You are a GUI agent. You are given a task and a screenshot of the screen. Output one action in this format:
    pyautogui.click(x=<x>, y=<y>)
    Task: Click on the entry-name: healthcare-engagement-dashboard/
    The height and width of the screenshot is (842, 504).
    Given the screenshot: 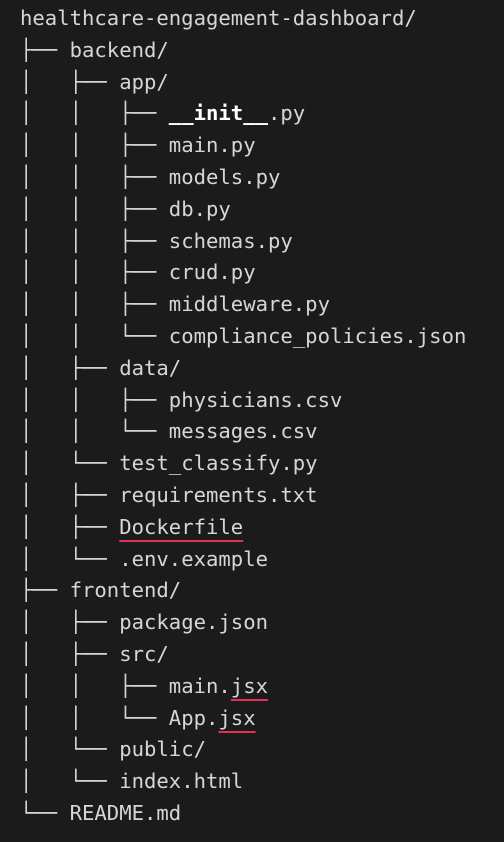 What is the action you would take?
    pyautogui.click(x=218, y=18)
    